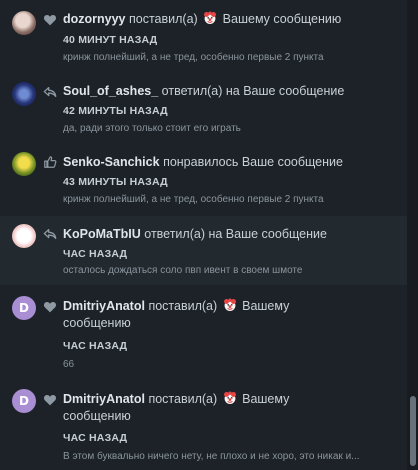  I want to click on scrollbar-thumb, so click(413, 431).